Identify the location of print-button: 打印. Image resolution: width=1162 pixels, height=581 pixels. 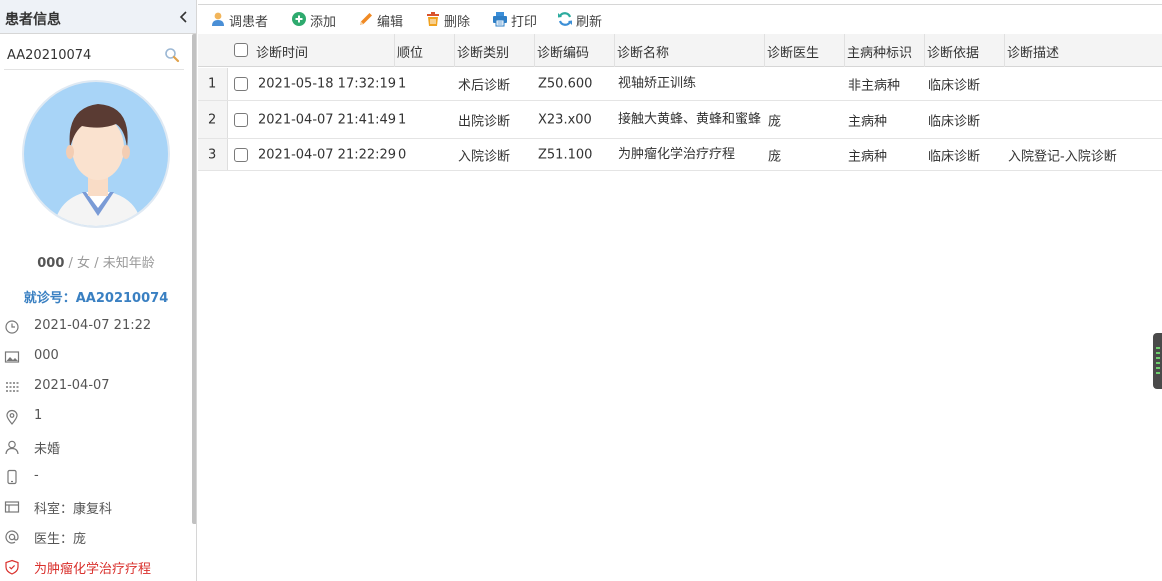
(517, 20).